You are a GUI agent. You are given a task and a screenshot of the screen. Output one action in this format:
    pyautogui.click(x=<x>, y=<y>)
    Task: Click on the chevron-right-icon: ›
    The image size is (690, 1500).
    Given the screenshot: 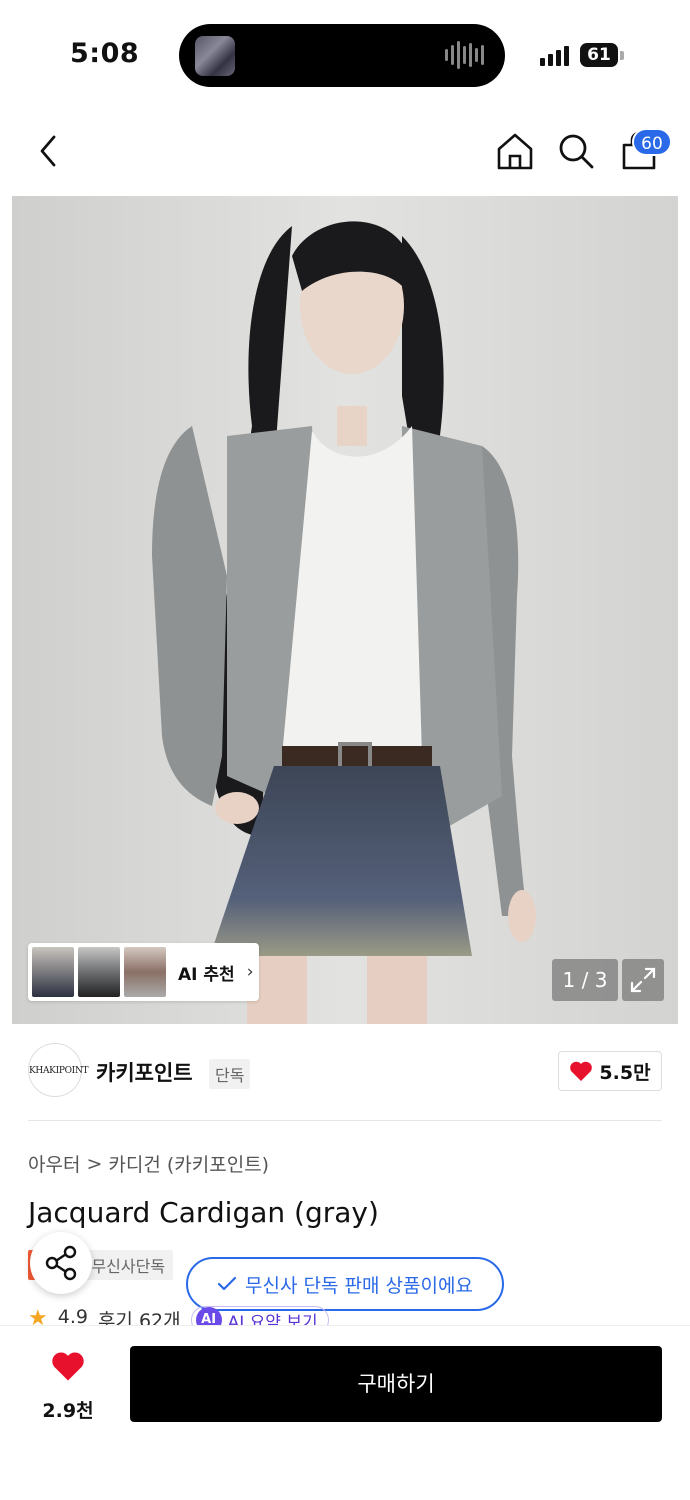 What is the action you would take?
    pyautogui.click(x=250, y=972)
    